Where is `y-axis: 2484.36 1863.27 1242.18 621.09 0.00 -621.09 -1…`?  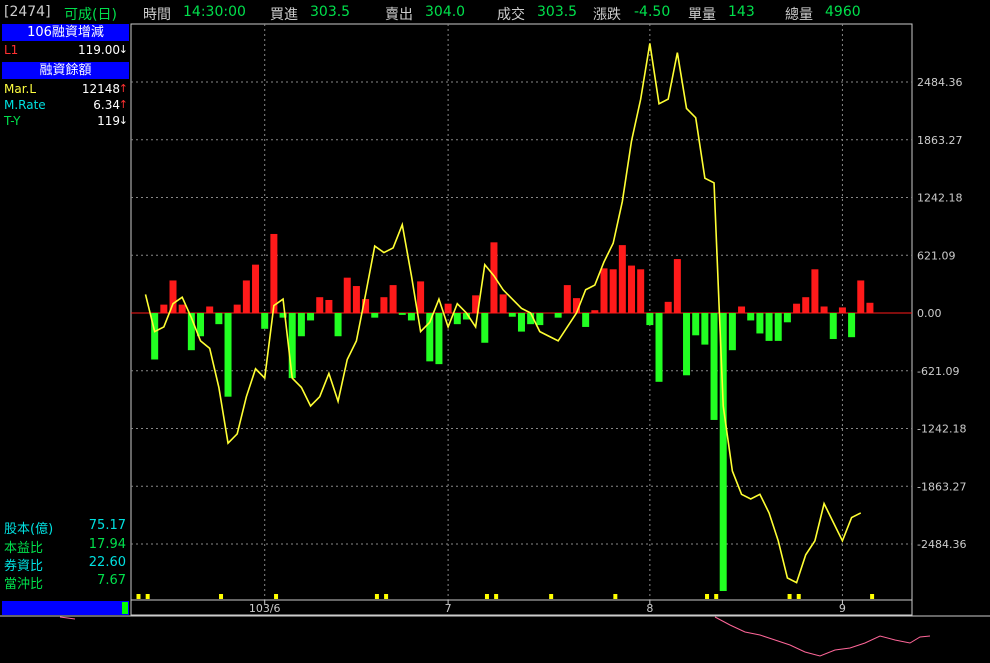 y-axis: 2484.36 1863.27 1242.18 621.09 0.00 -621.09 -1… is located at coordinates (941, 313).